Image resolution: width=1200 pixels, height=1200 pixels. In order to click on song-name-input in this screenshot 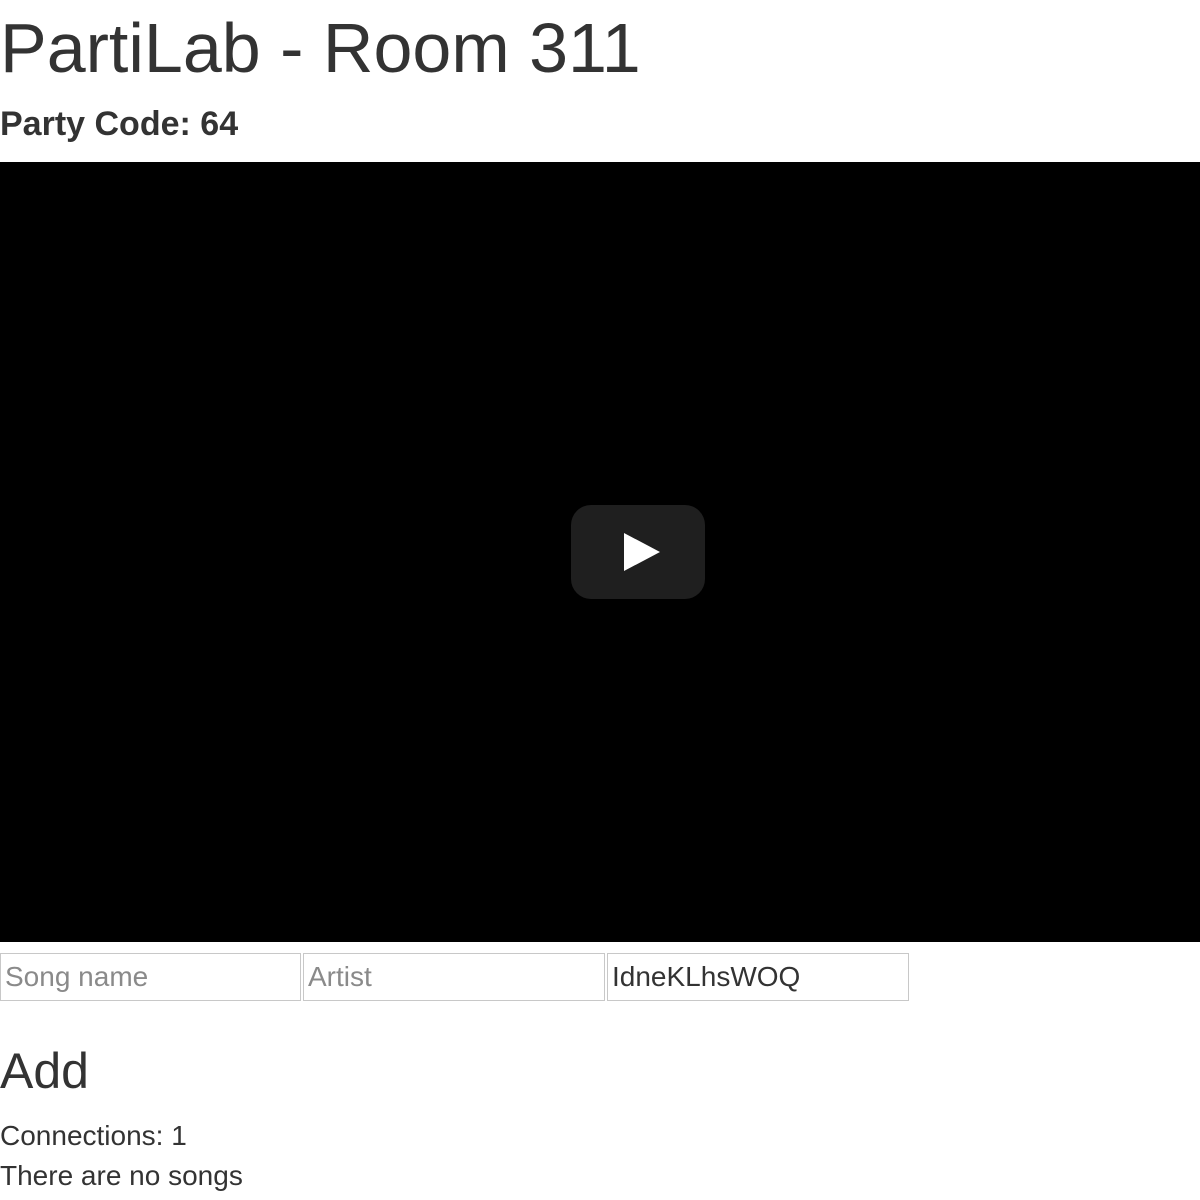, I will do `click(150, 977)`.